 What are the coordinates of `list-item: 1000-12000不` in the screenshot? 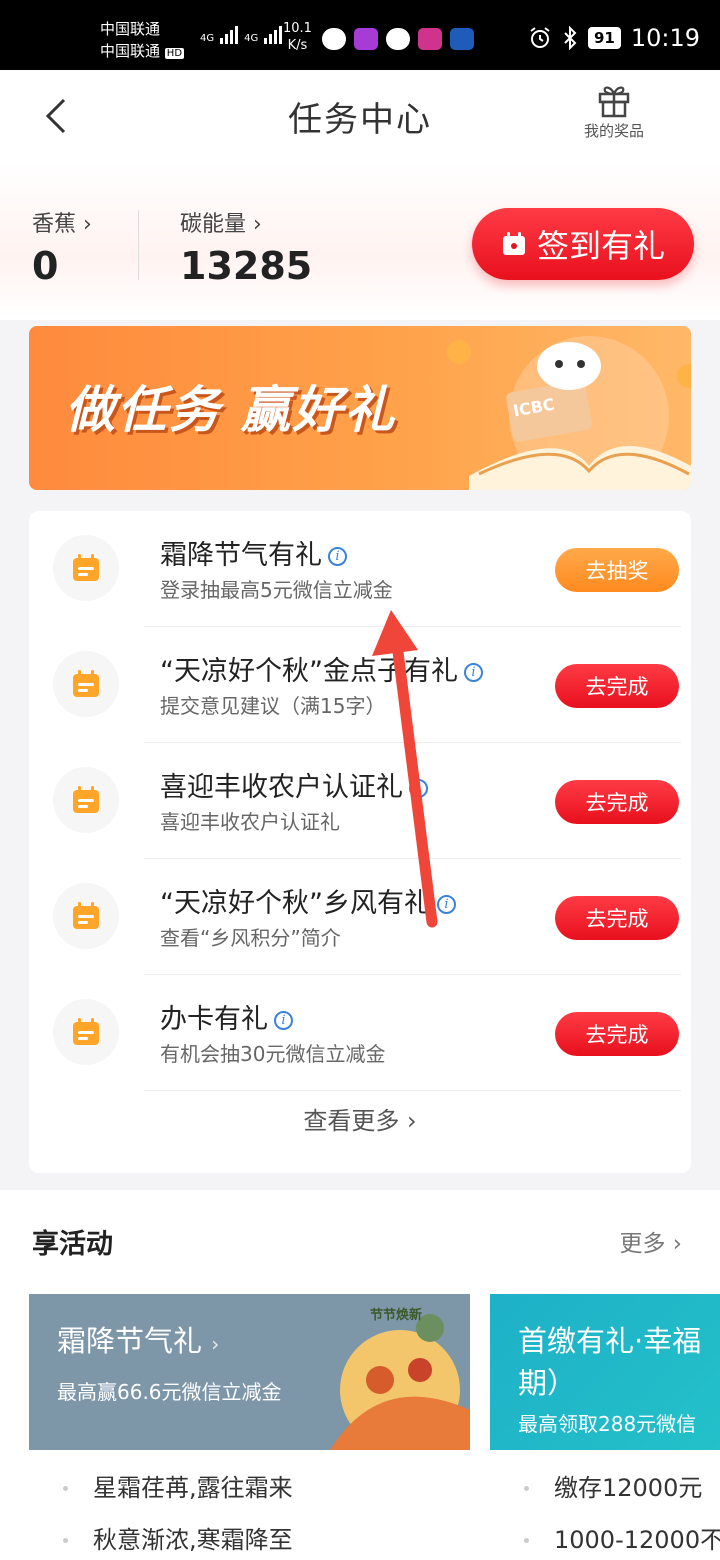 It's located at (622, 1537).